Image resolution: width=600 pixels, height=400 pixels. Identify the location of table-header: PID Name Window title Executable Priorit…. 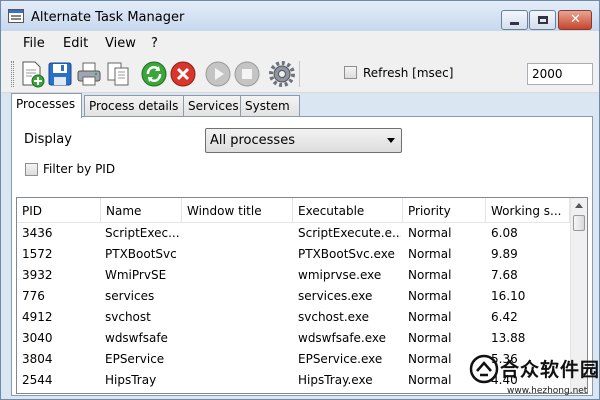
(293, 210).